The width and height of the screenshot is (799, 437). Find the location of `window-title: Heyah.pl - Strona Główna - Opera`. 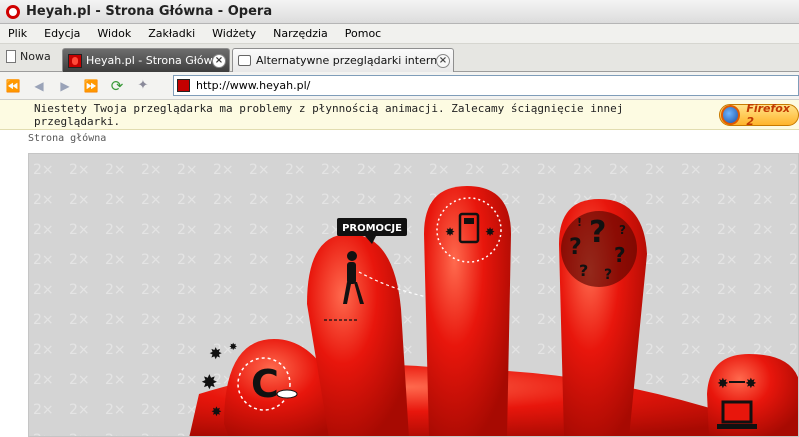

window-title: Heyah.pl - Strona Główna - Opera is located at coordinates (149, 11).